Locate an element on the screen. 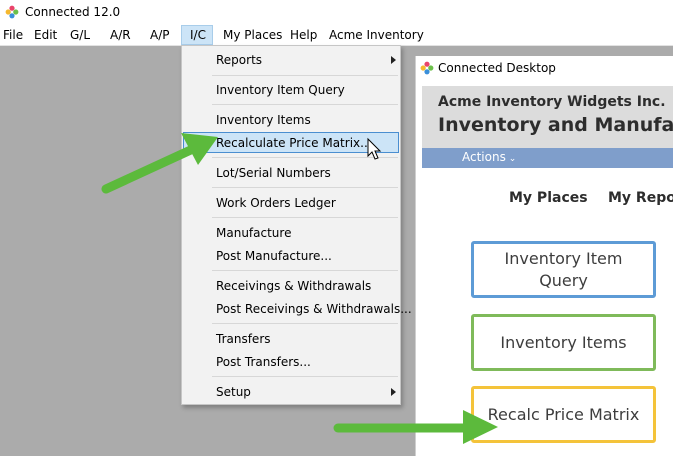 This screenshot has height=456, width=673. mouse-cursor-icon is located at coordinates (374, 148).